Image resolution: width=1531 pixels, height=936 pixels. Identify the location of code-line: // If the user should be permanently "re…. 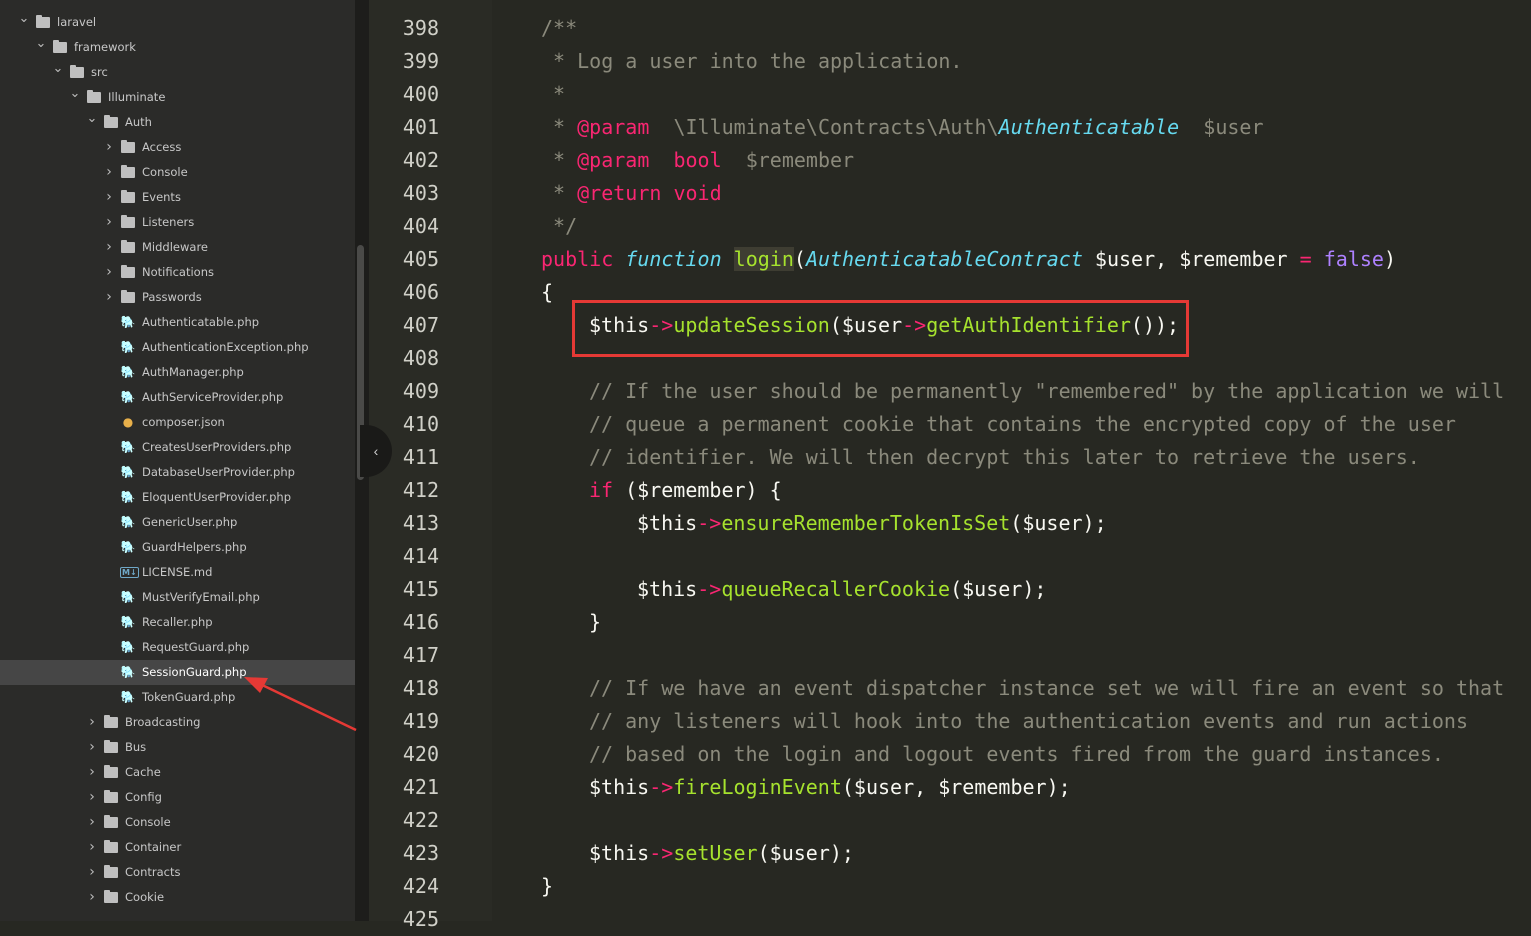
(1046, 391).